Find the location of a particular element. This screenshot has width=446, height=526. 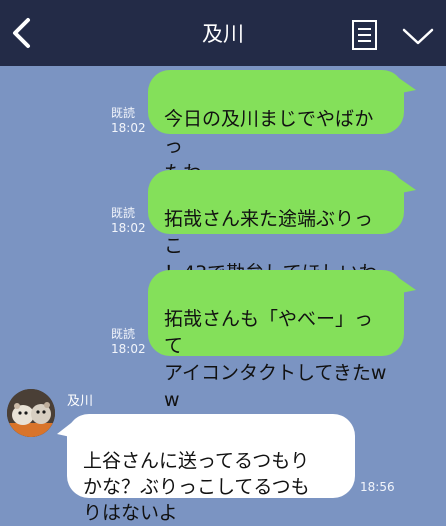

chevron-down-icon is located at coordinates (418, 36).